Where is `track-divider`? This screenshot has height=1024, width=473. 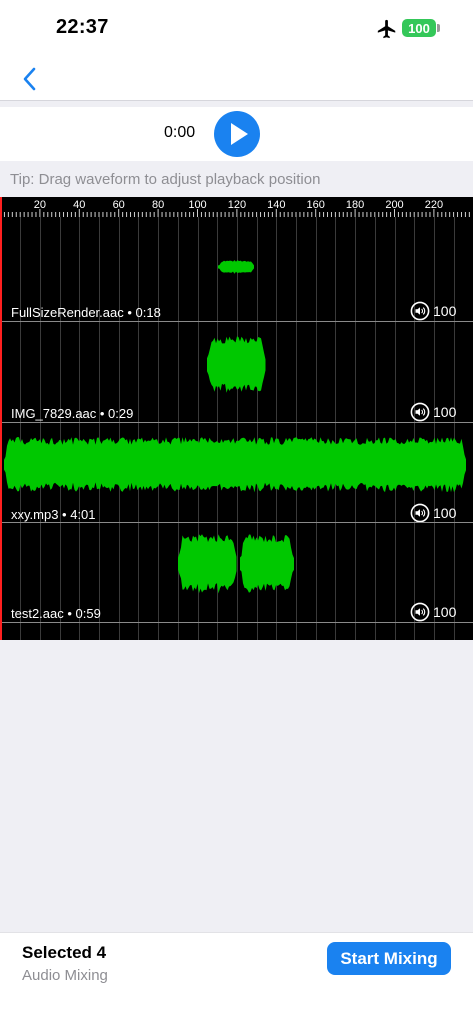 track-divider is located at coordinates (236, 622).